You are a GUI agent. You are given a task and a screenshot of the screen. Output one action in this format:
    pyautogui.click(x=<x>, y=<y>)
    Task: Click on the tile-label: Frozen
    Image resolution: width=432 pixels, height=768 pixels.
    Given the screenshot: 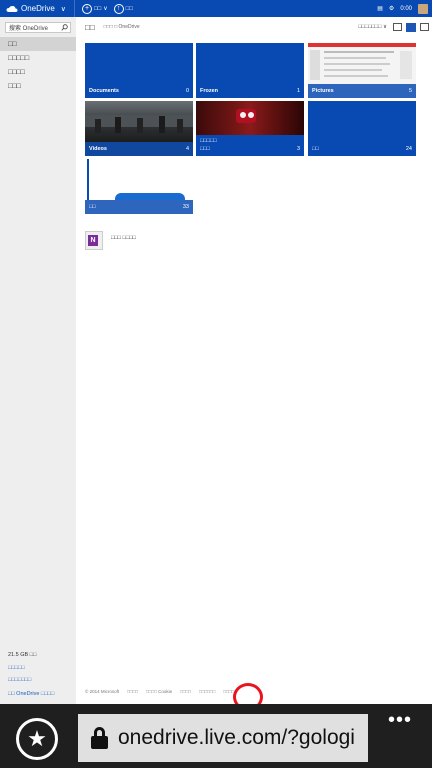 What is the action you would take?
    pyautogui.click(x=209, y=91)
    